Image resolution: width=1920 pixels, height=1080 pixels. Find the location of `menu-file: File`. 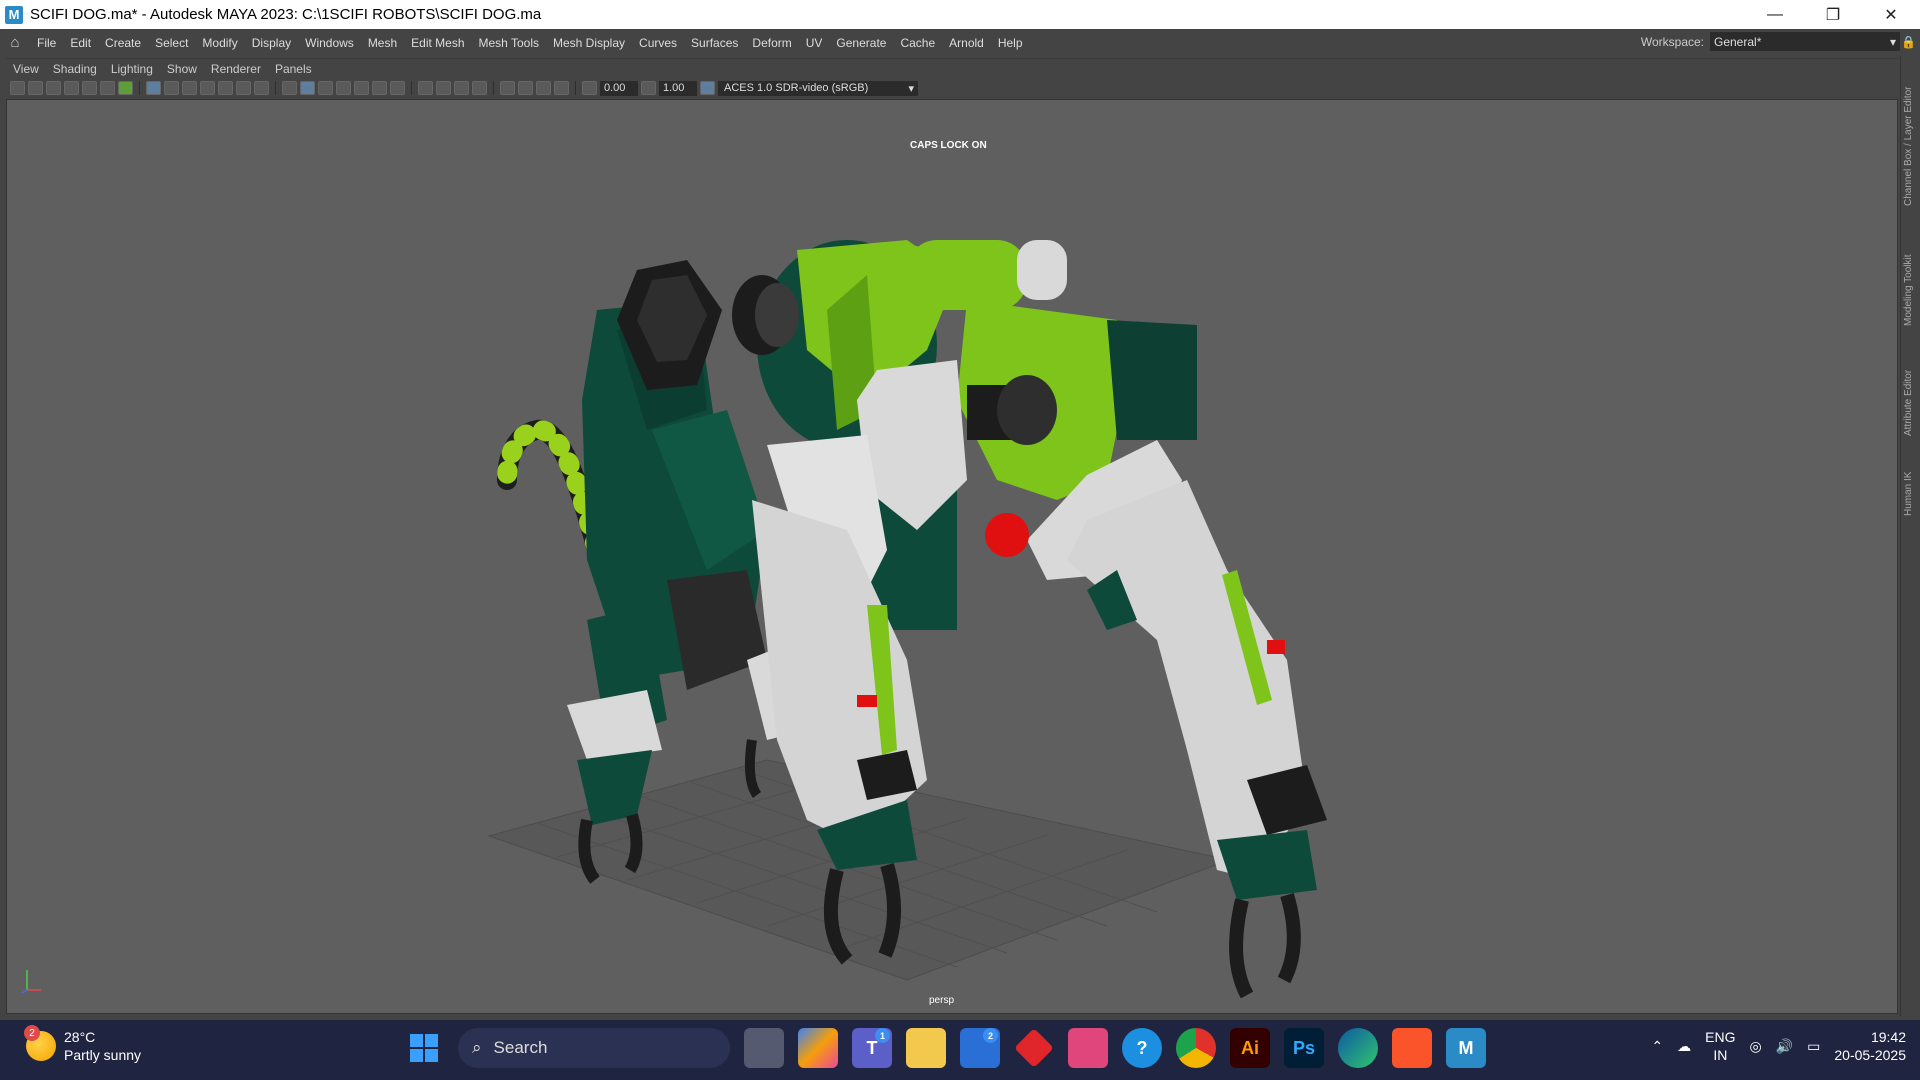

menu-file: File is located at coordinates (46, 43).